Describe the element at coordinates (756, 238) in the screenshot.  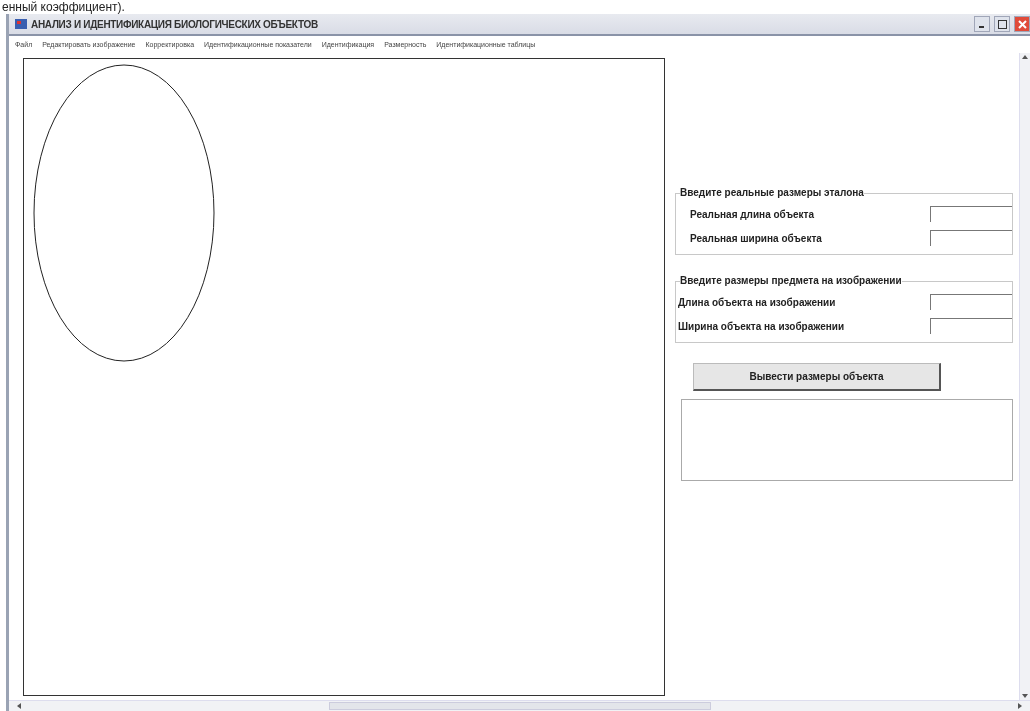
I see `field-label: Реальная ширина объекта` at that location.